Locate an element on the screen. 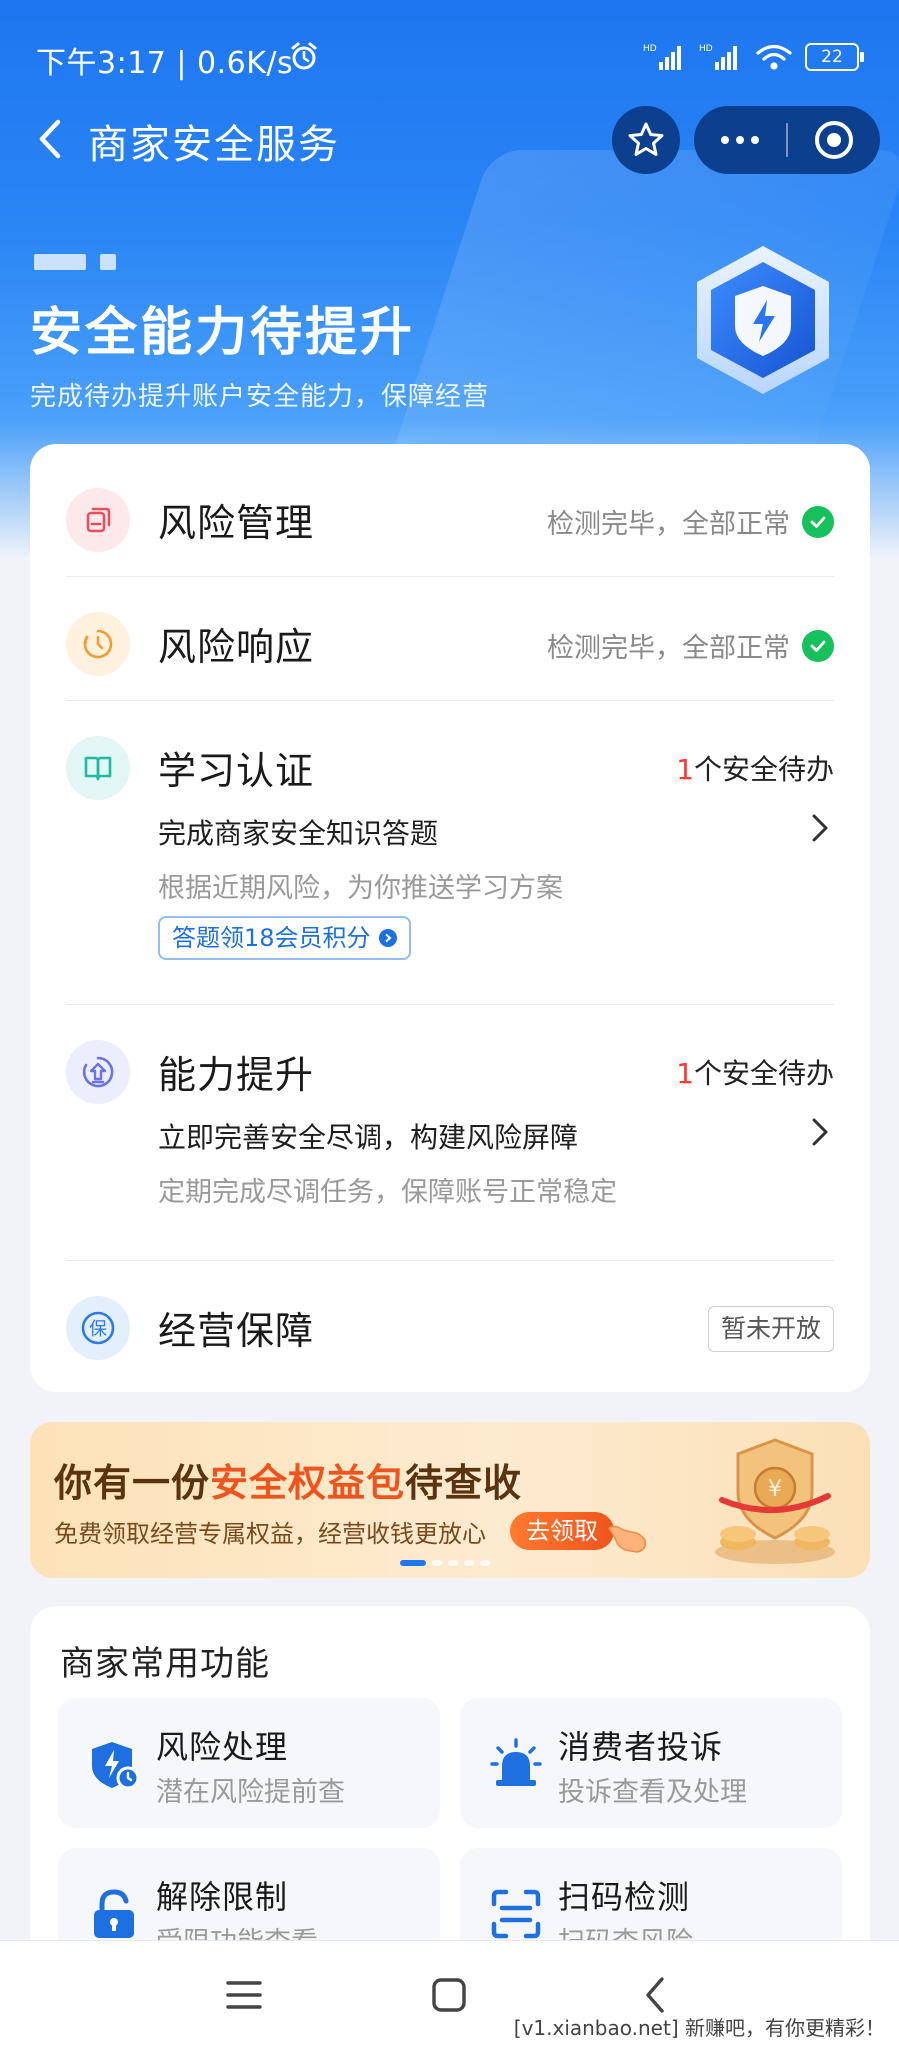 This screenshot has height=2049, width=899. watermark-text: [v1.xianbao.net] 新赚吧，有你更精彩！ is located at coordinates (699, 2028).